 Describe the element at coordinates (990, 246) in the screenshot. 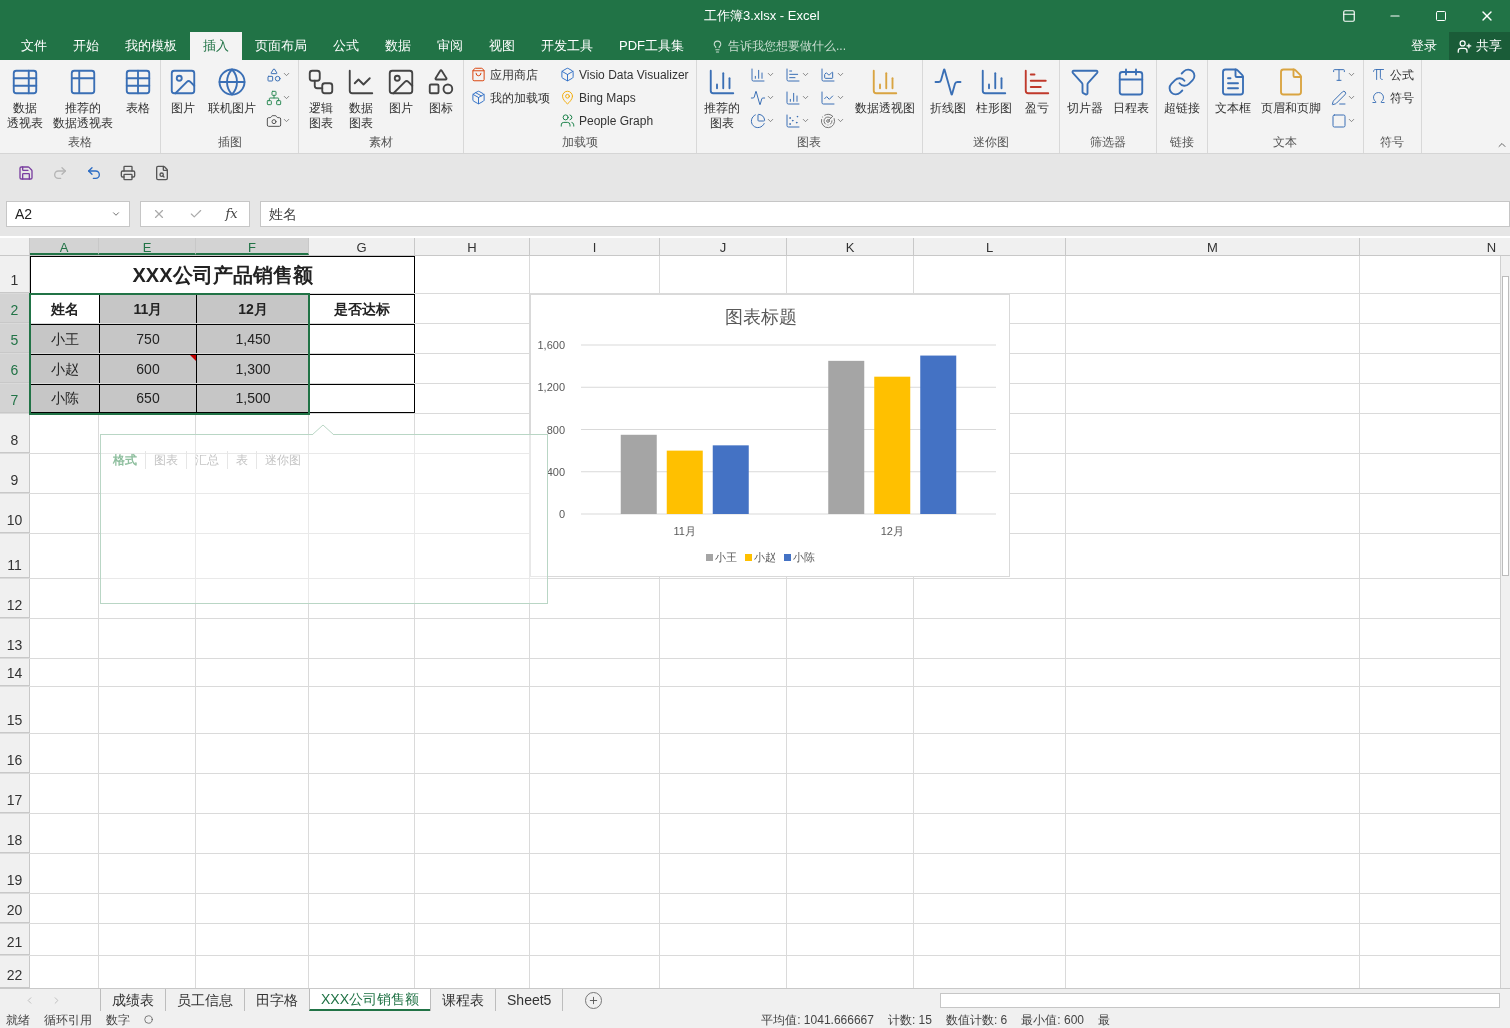

I see `column-header: L` at that location.